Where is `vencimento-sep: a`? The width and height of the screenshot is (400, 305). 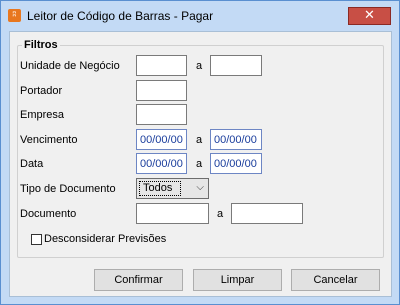
vencimento-sep: a is located at coordinates (199, 140).